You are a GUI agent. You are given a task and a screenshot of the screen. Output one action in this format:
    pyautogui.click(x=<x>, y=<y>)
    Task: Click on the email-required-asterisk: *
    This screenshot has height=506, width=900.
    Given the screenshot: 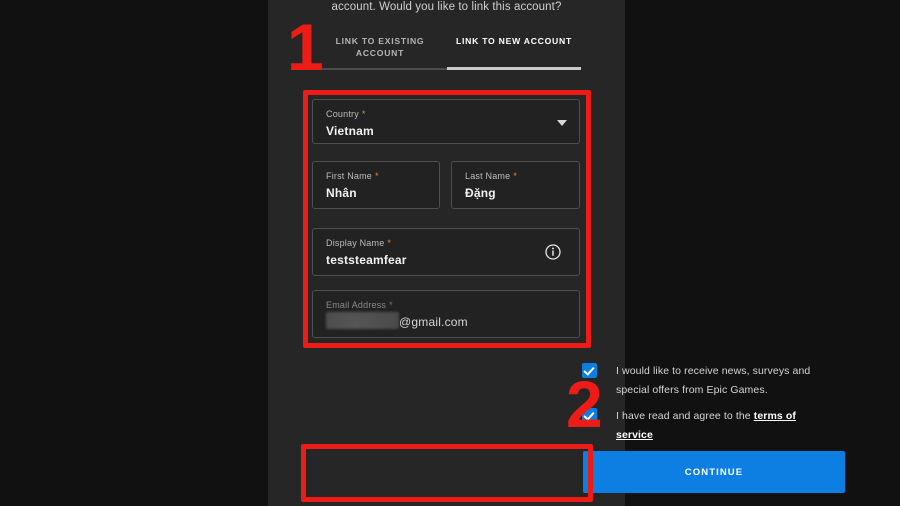 What is the action you would take?
    pyautogui.click(x=391, y=305)
    